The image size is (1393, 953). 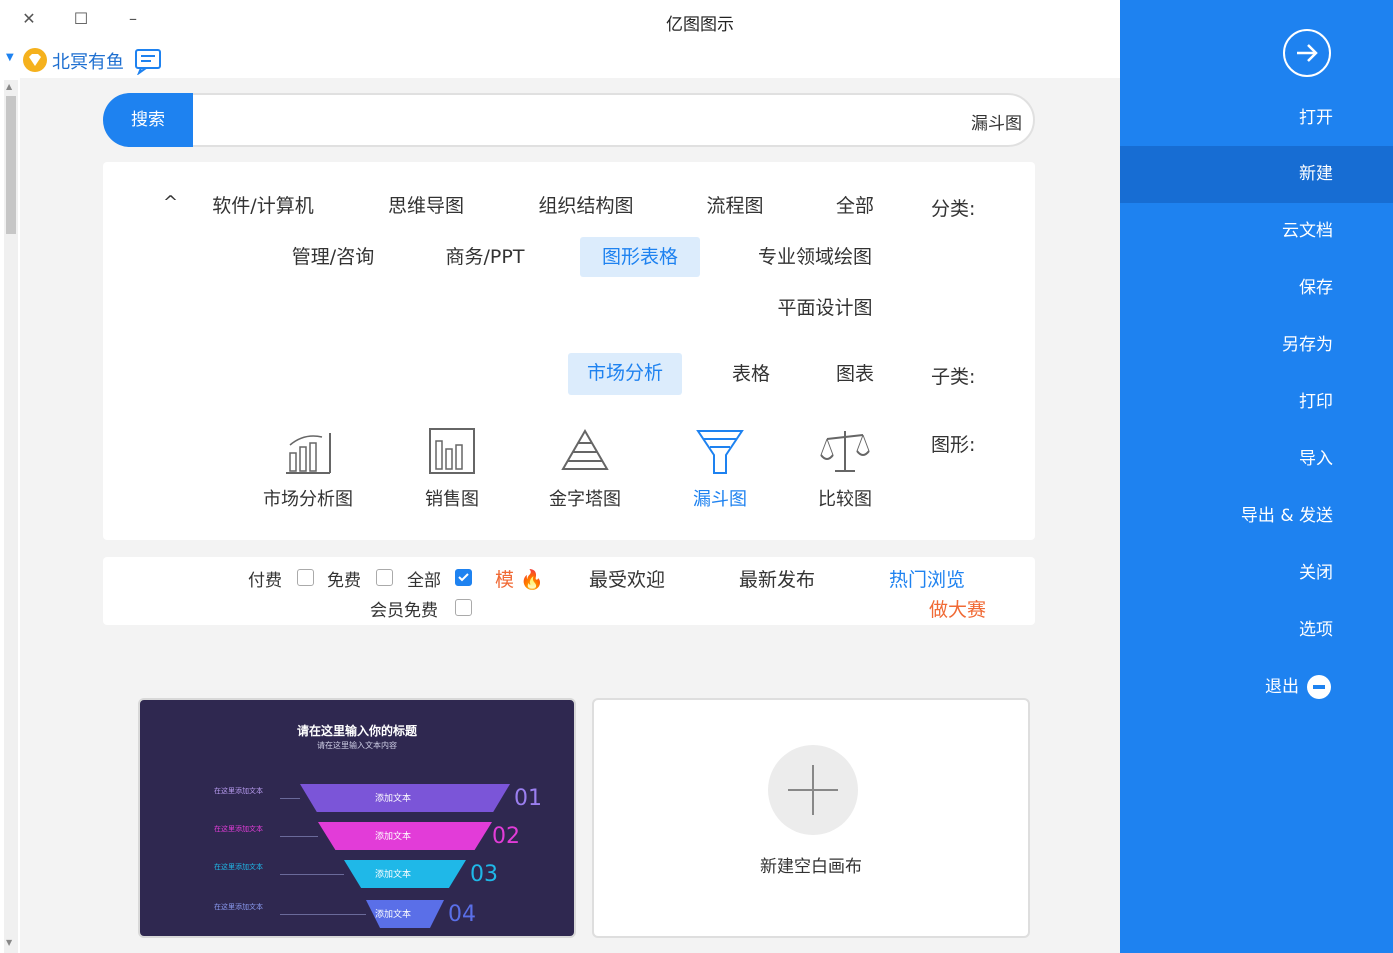 I want to click on category-org-chart: 组织结构图, so click(x=586, y=206).